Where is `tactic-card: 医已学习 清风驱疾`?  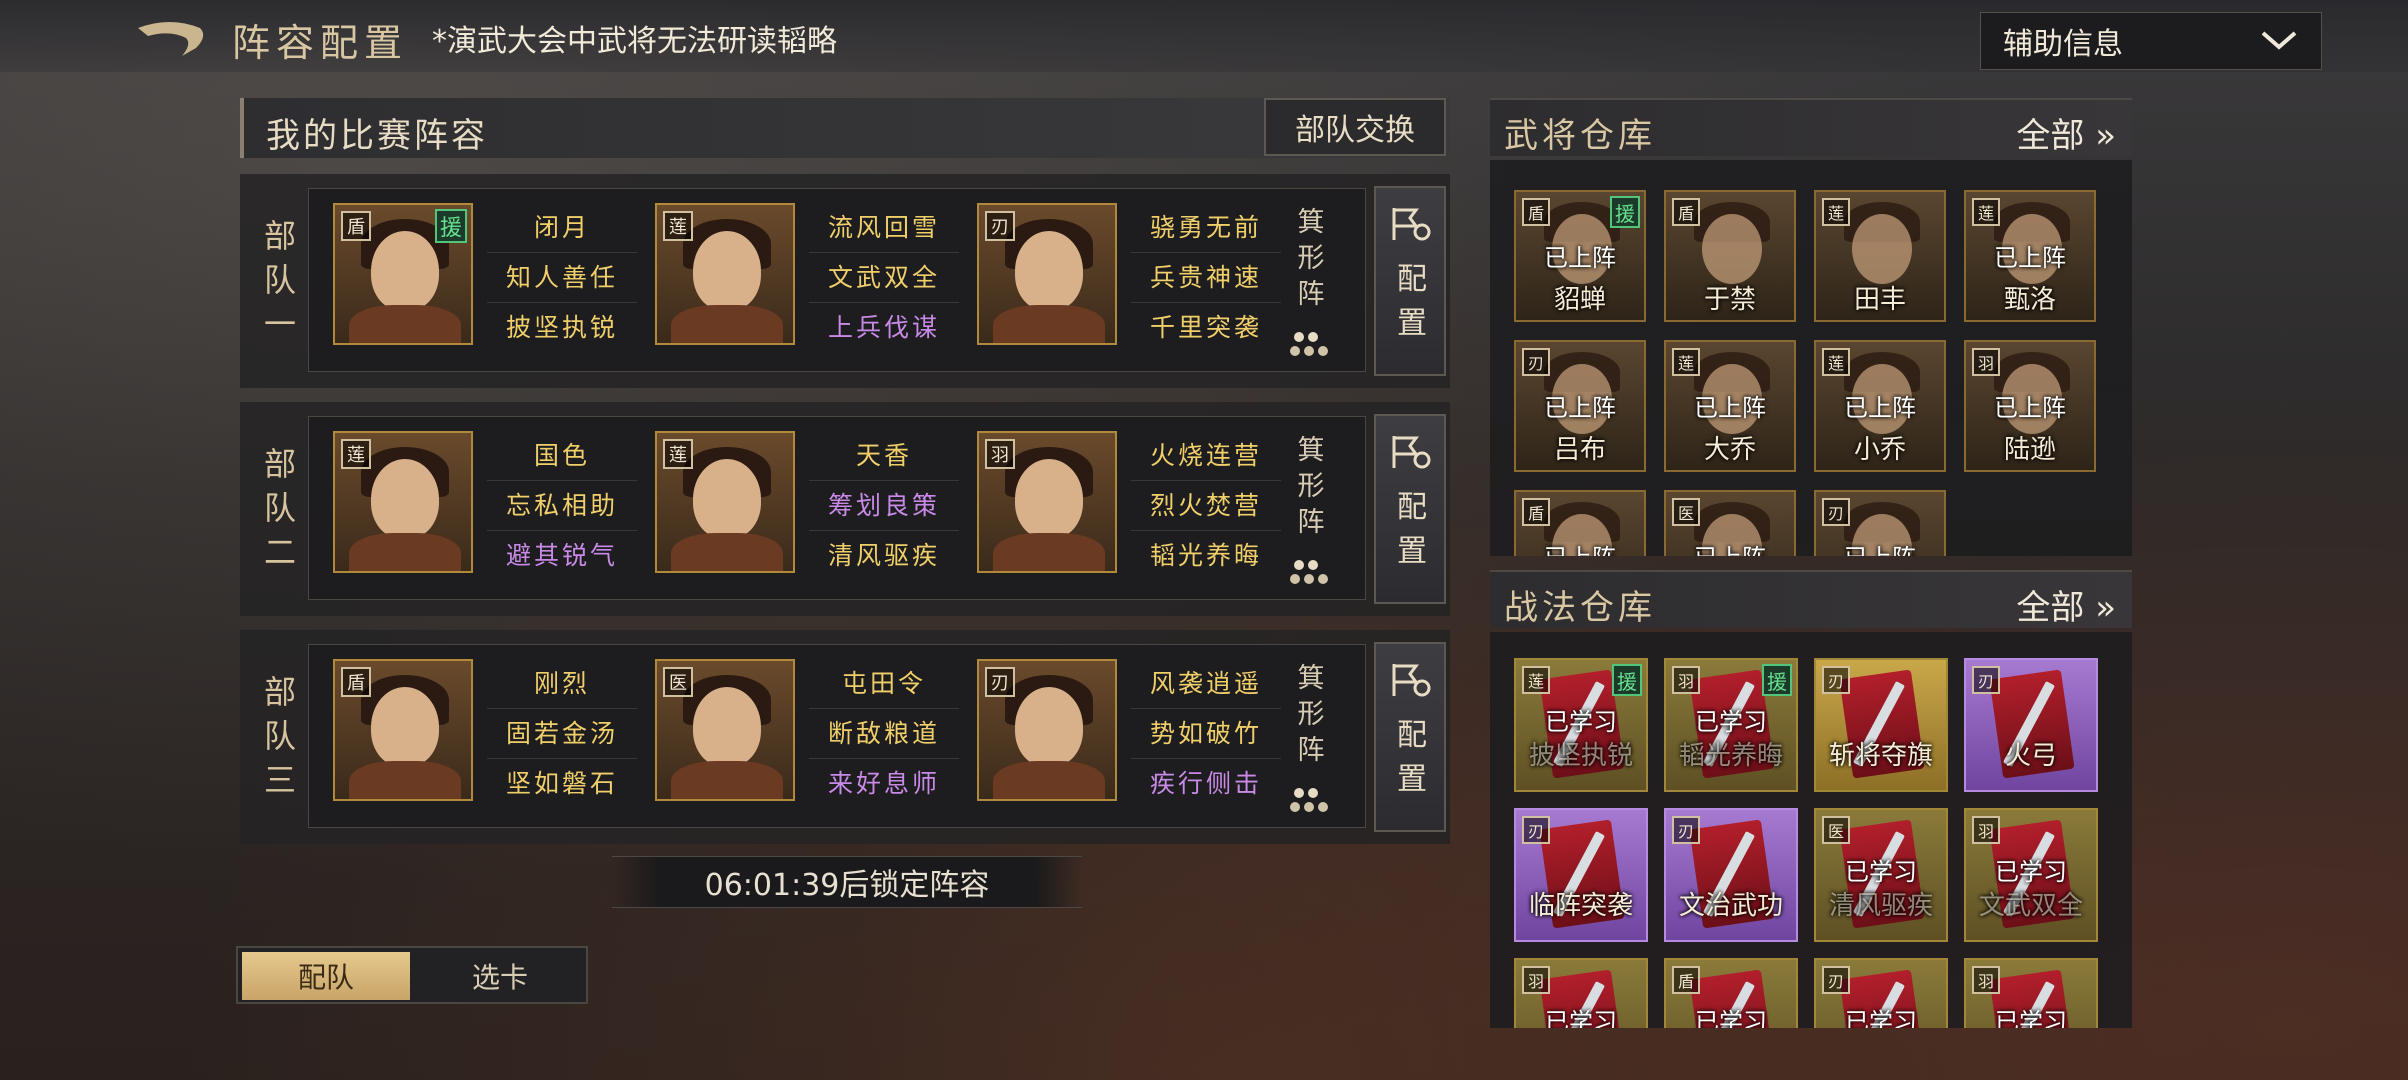 tactic-card: 医已学习 清风驱疾 is located at coordinates (1881, 875).